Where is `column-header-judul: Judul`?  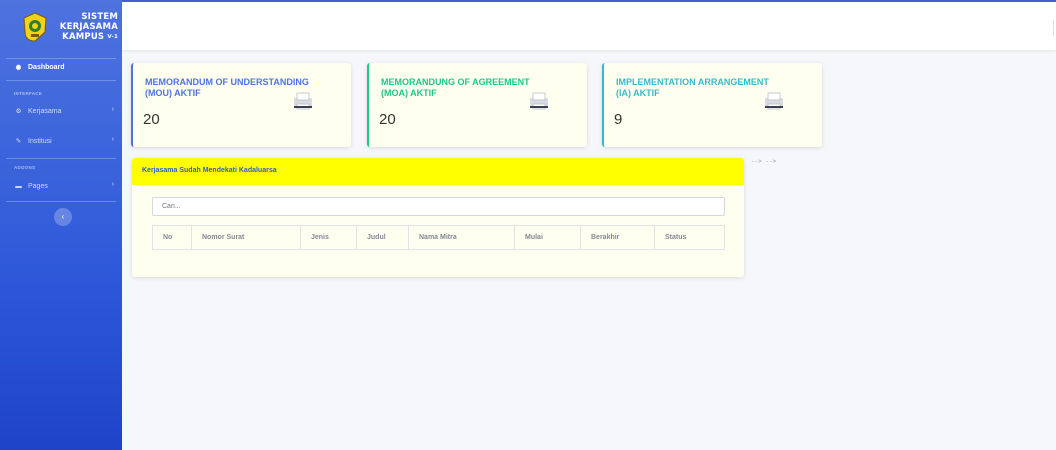 column-header-judul: Judul is located at coordinates (382, 237).